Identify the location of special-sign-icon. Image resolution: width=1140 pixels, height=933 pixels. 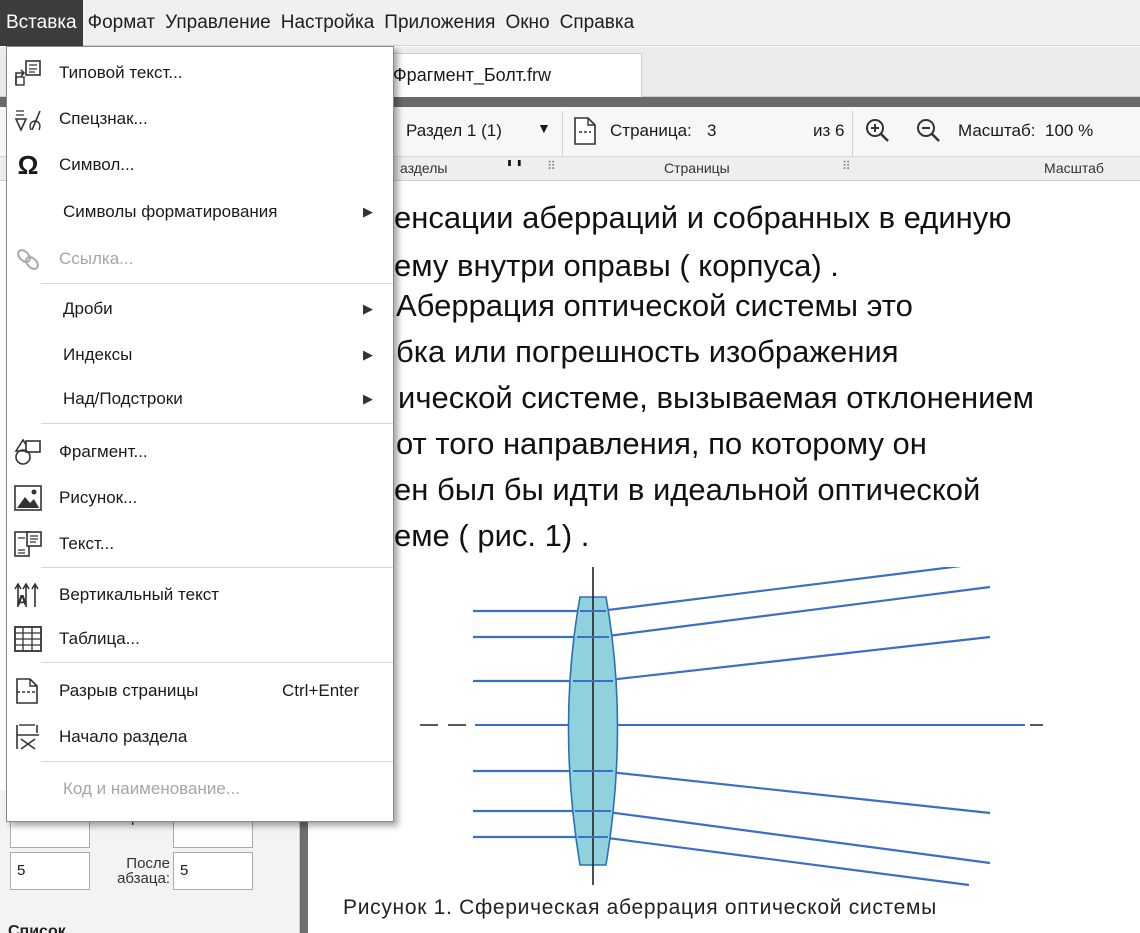
(27, 121).